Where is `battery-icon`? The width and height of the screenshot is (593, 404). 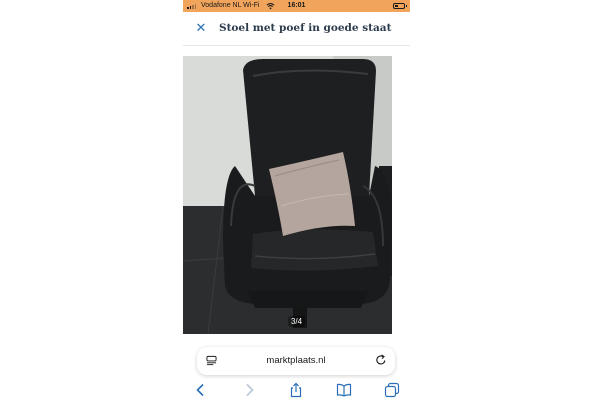 battery-icon is located at coordinates (400, 6).